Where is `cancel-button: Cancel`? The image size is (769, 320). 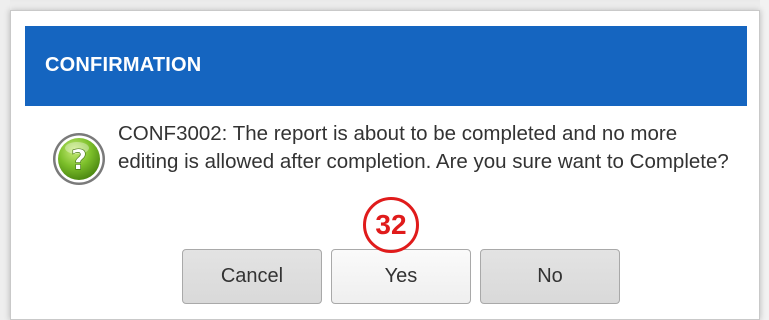
cancel-button: Cancel is located at coordinates (252, 276).